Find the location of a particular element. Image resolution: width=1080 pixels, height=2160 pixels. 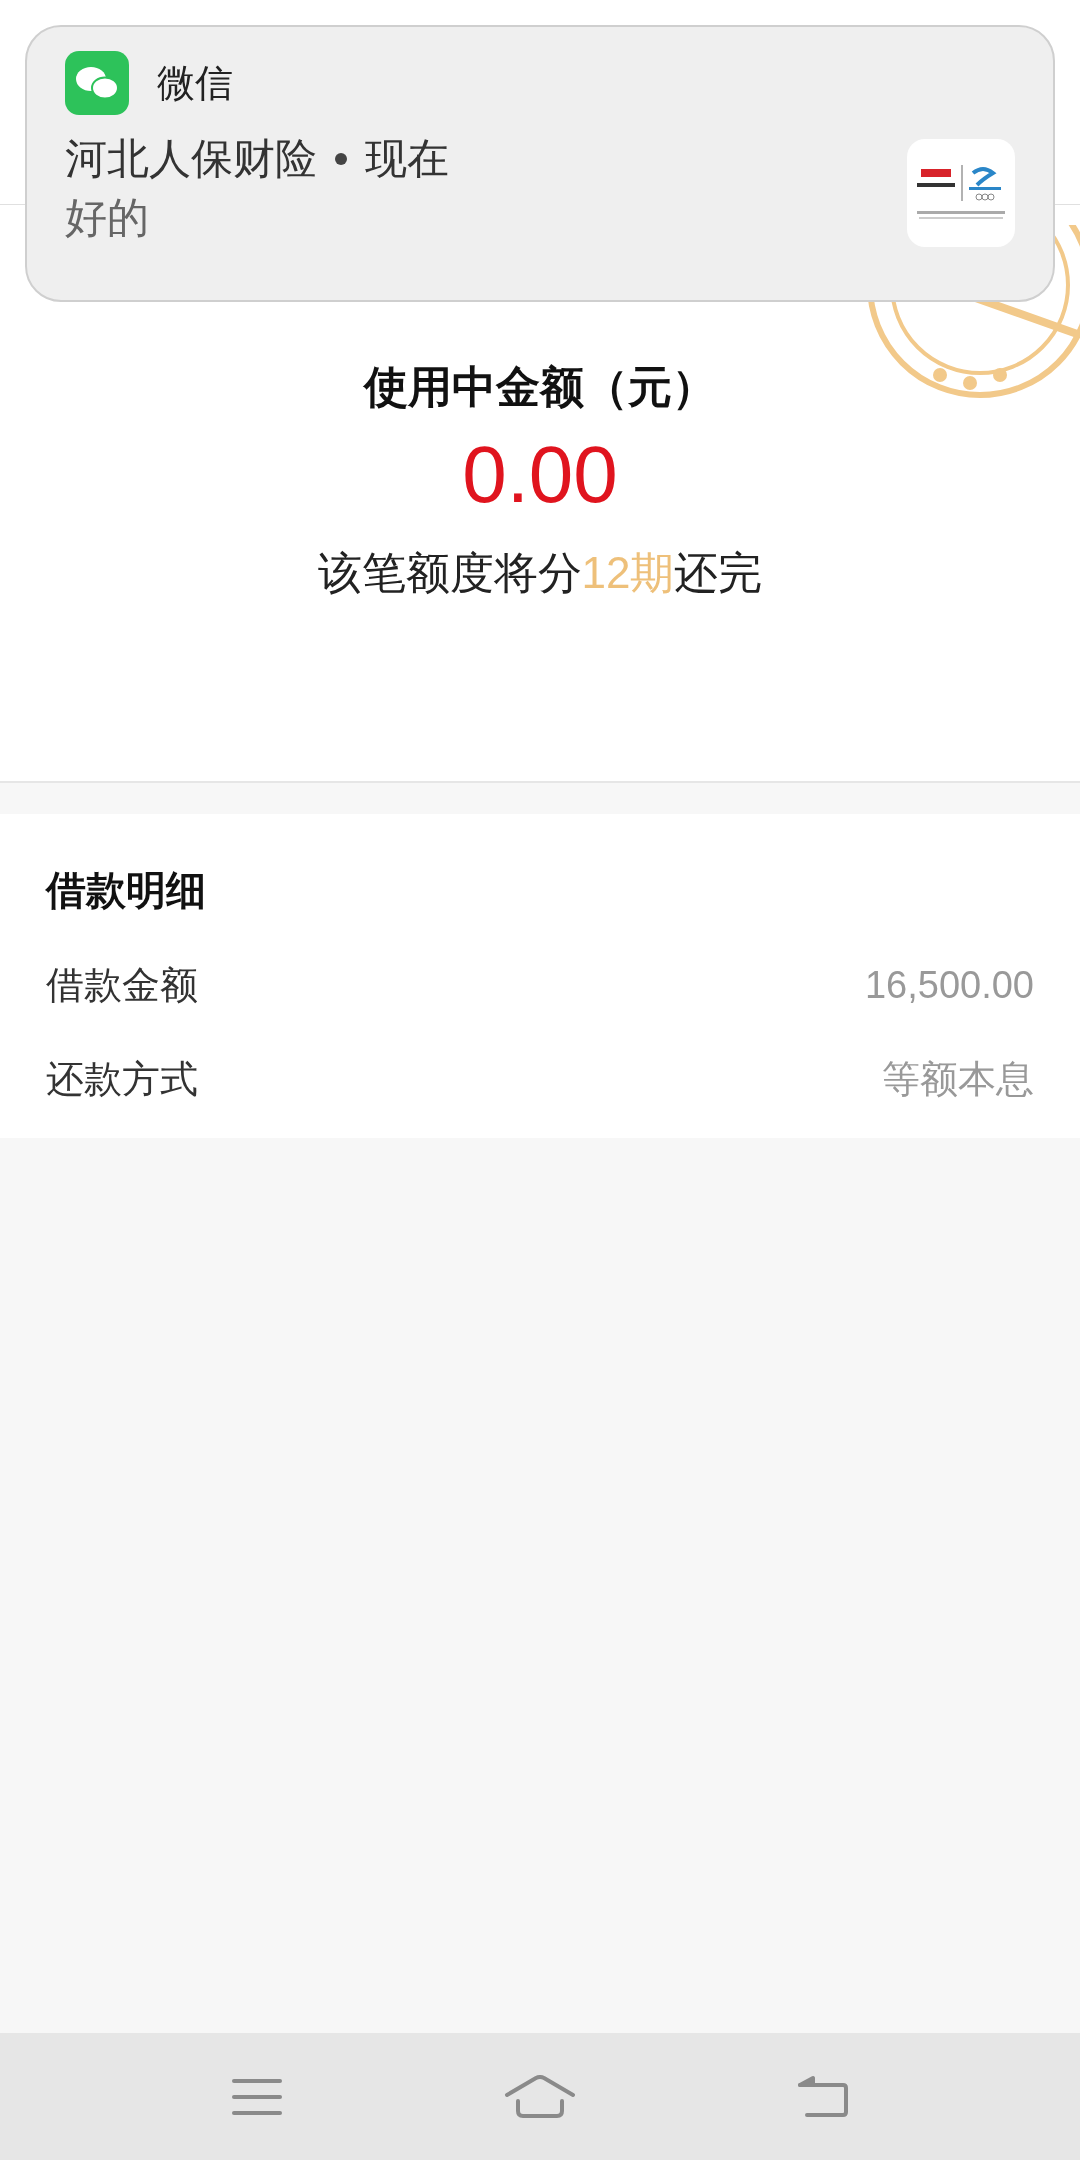

sender-name: 河北人保财险 is located at coordinates (191, 159).